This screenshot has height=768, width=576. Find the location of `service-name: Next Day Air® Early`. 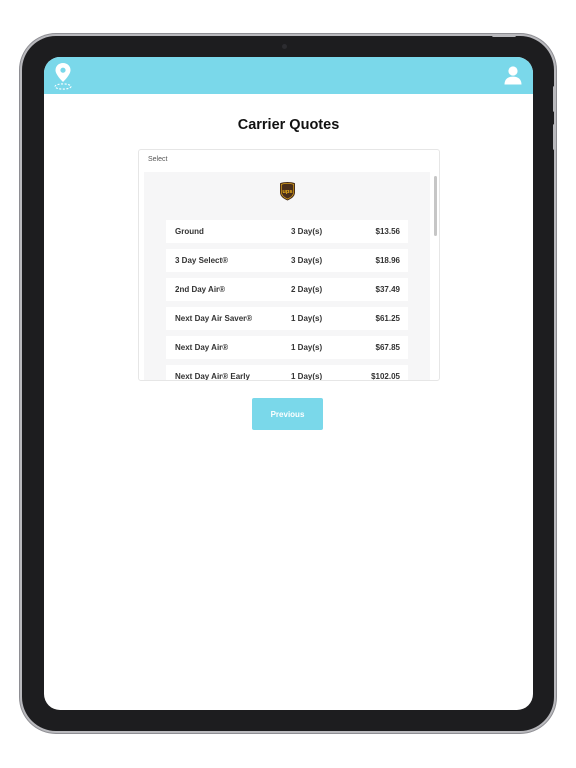

service-name: Next Day Air® Early is located at coordinates (212, 376).